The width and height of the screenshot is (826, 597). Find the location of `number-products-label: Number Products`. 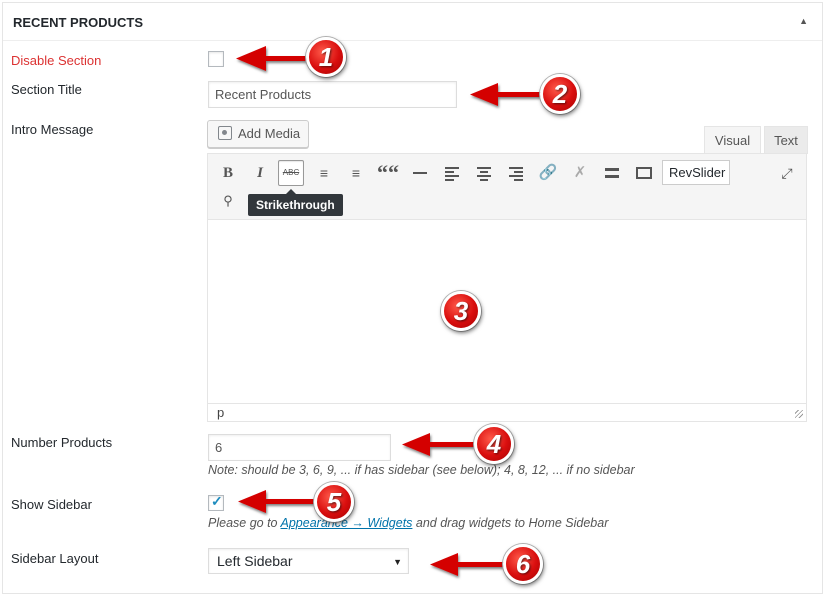

number-products-label: Number Products is located at coordinates (62, 442).